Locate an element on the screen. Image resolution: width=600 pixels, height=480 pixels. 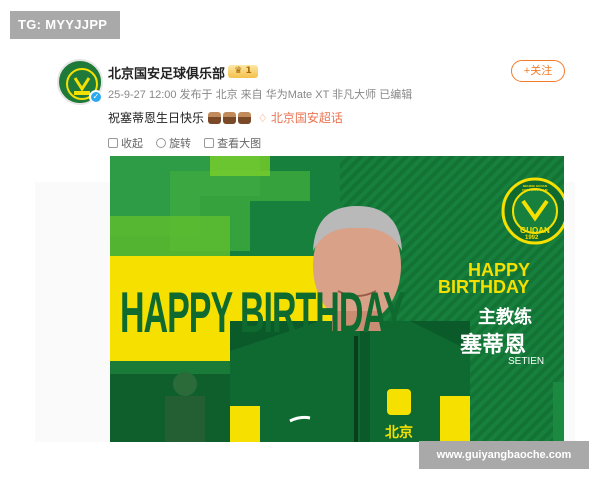
view-large-label: 查看大图 is located at coordinates (239, 144).